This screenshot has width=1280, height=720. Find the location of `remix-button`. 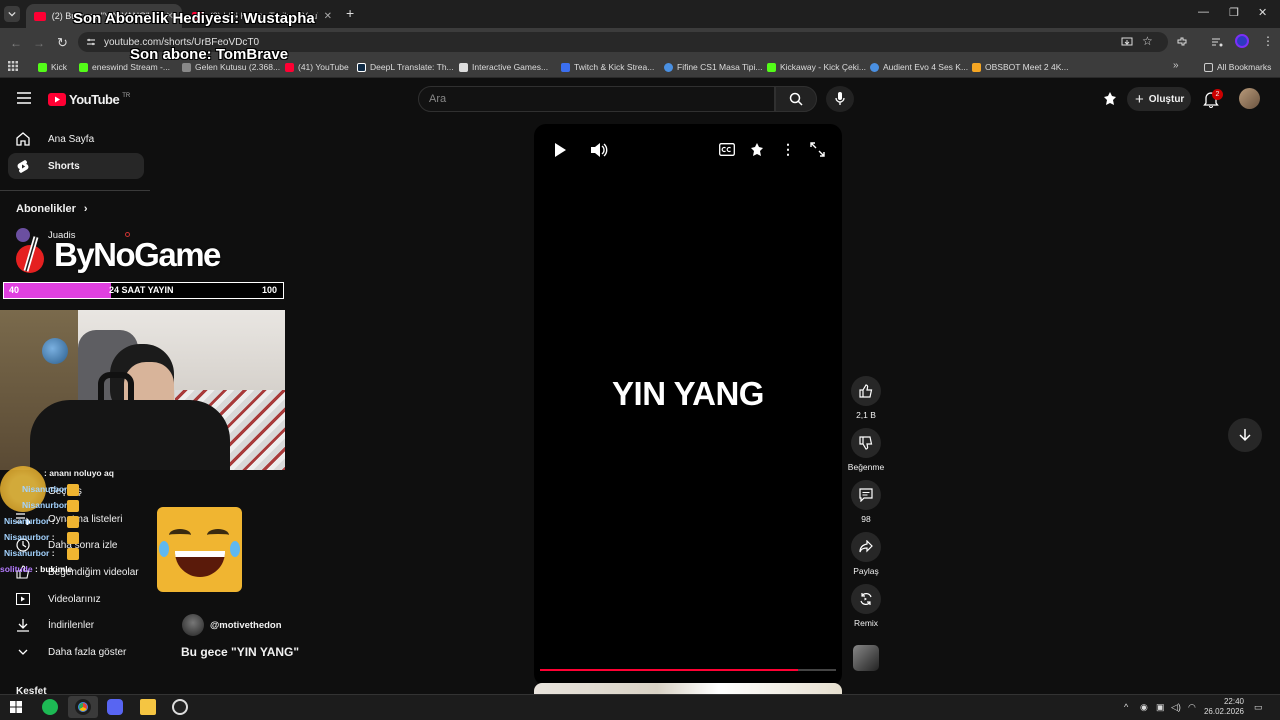

remix-button is located at coordinates (866, 599).